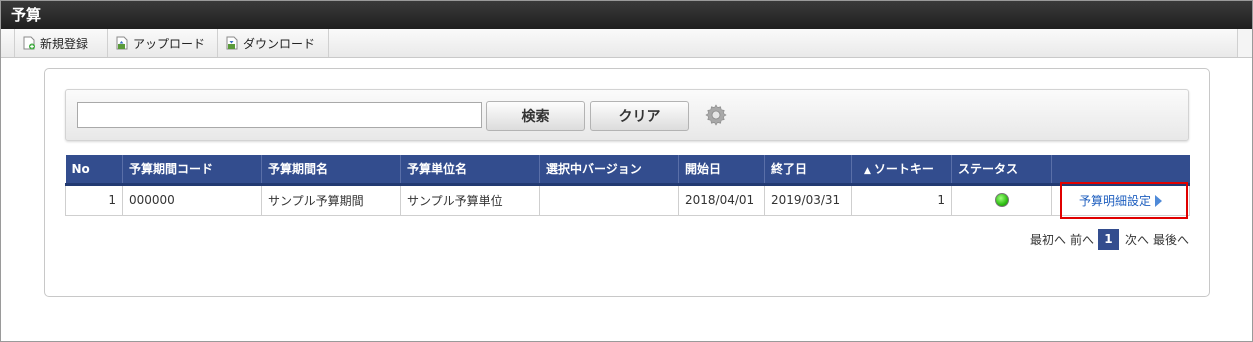 The image size is (1253, 342). I want to click on search-input, so click(279, 115).